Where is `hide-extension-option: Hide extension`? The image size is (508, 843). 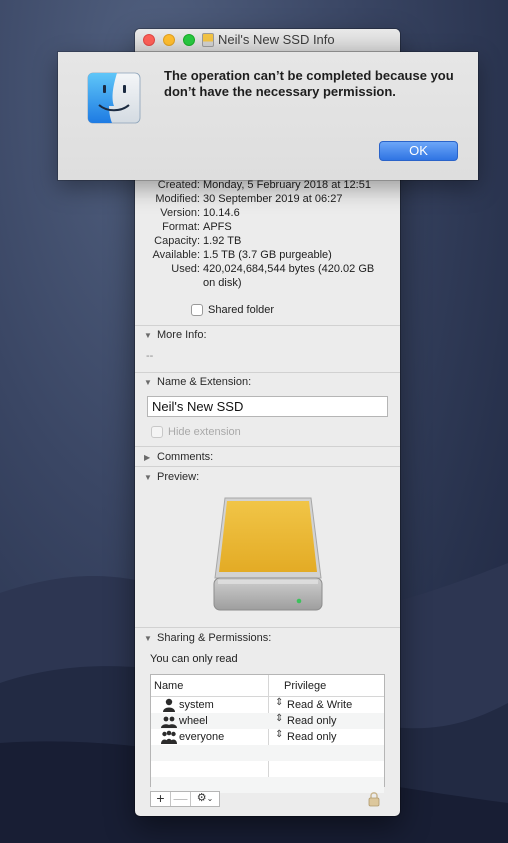
hide-extension-option: Hide extension is located at coordinates (196, 432).